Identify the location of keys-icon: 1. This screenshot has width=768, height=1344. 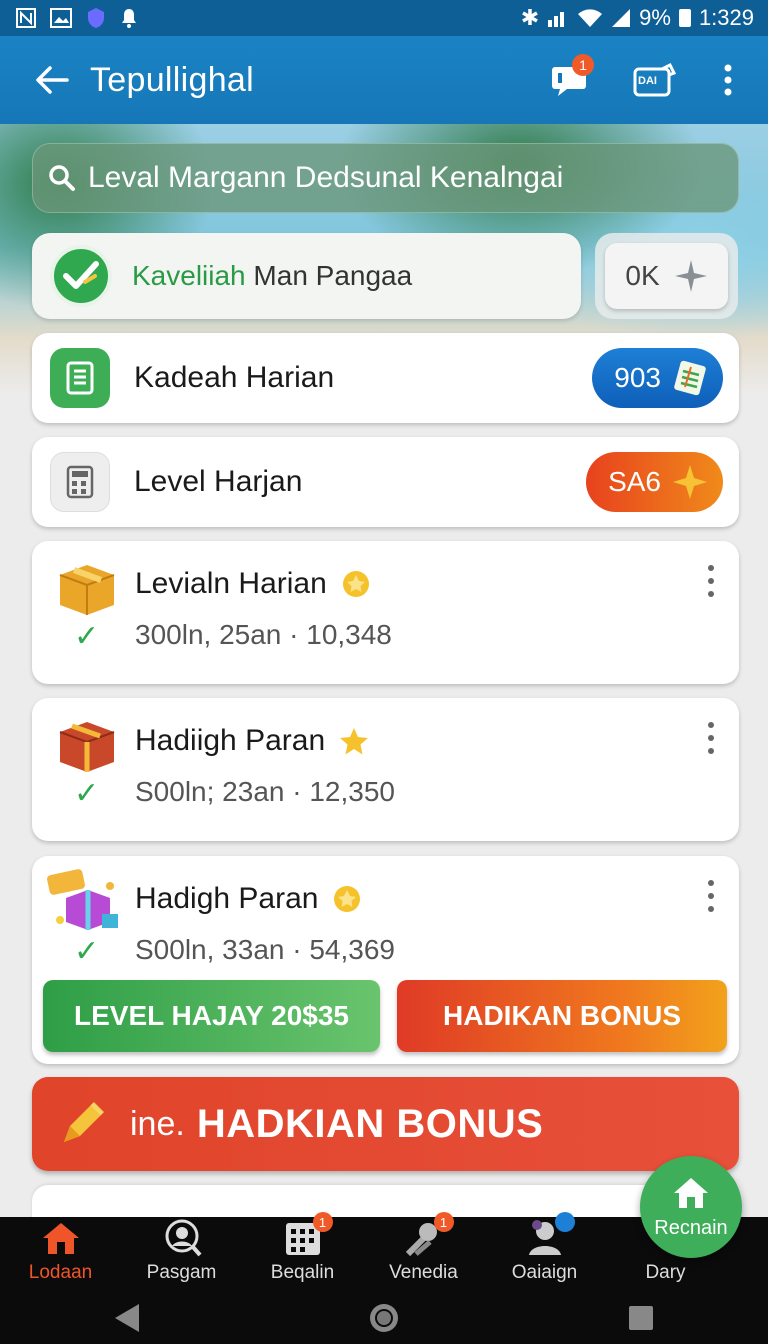
(428, 1235).